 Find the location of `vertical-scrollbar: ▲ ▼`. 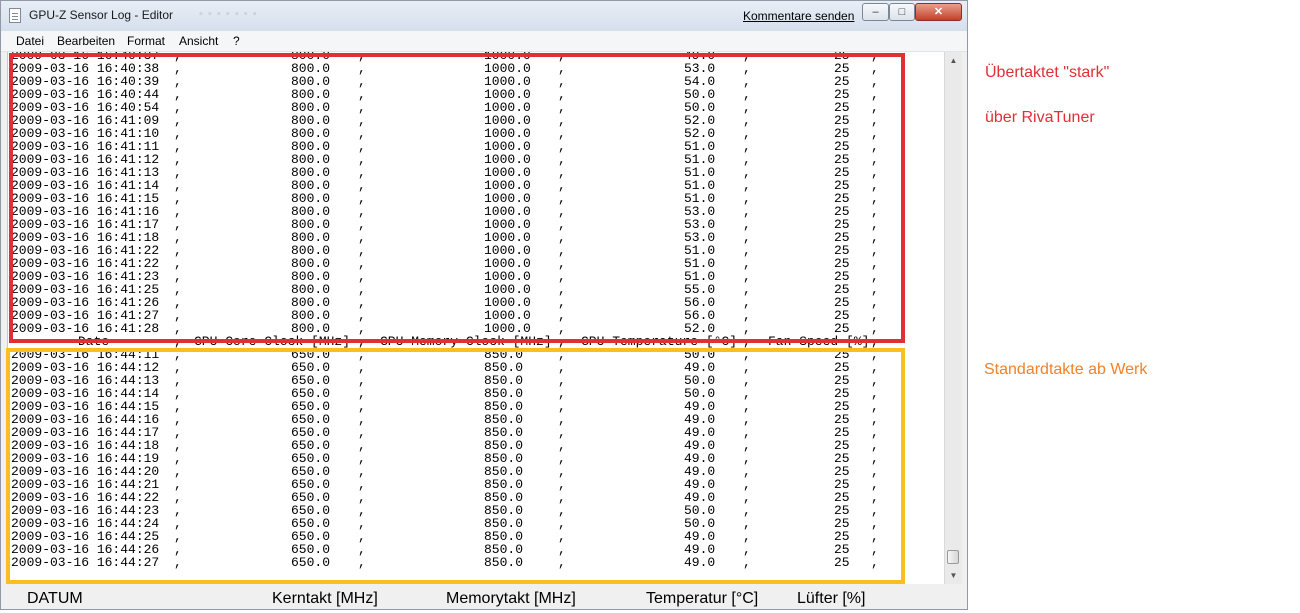

vertical-scrollbar: ▲ ▼ is located at coordinates (953, 318).